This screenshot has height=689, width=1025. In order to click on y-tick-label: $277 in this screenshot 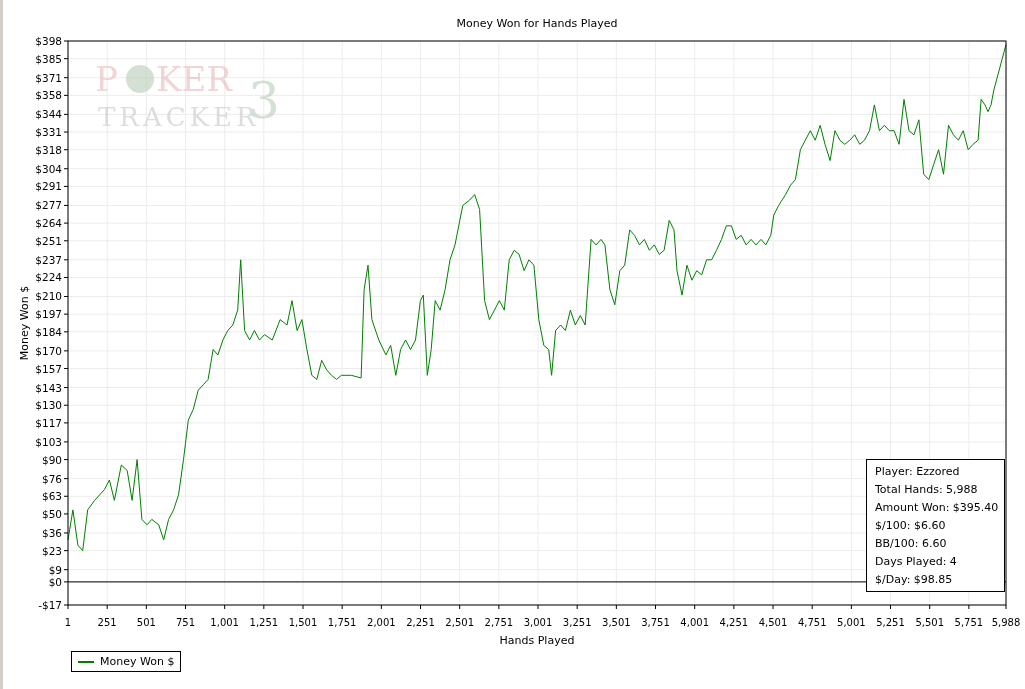, I will do `click(48, 205)`.